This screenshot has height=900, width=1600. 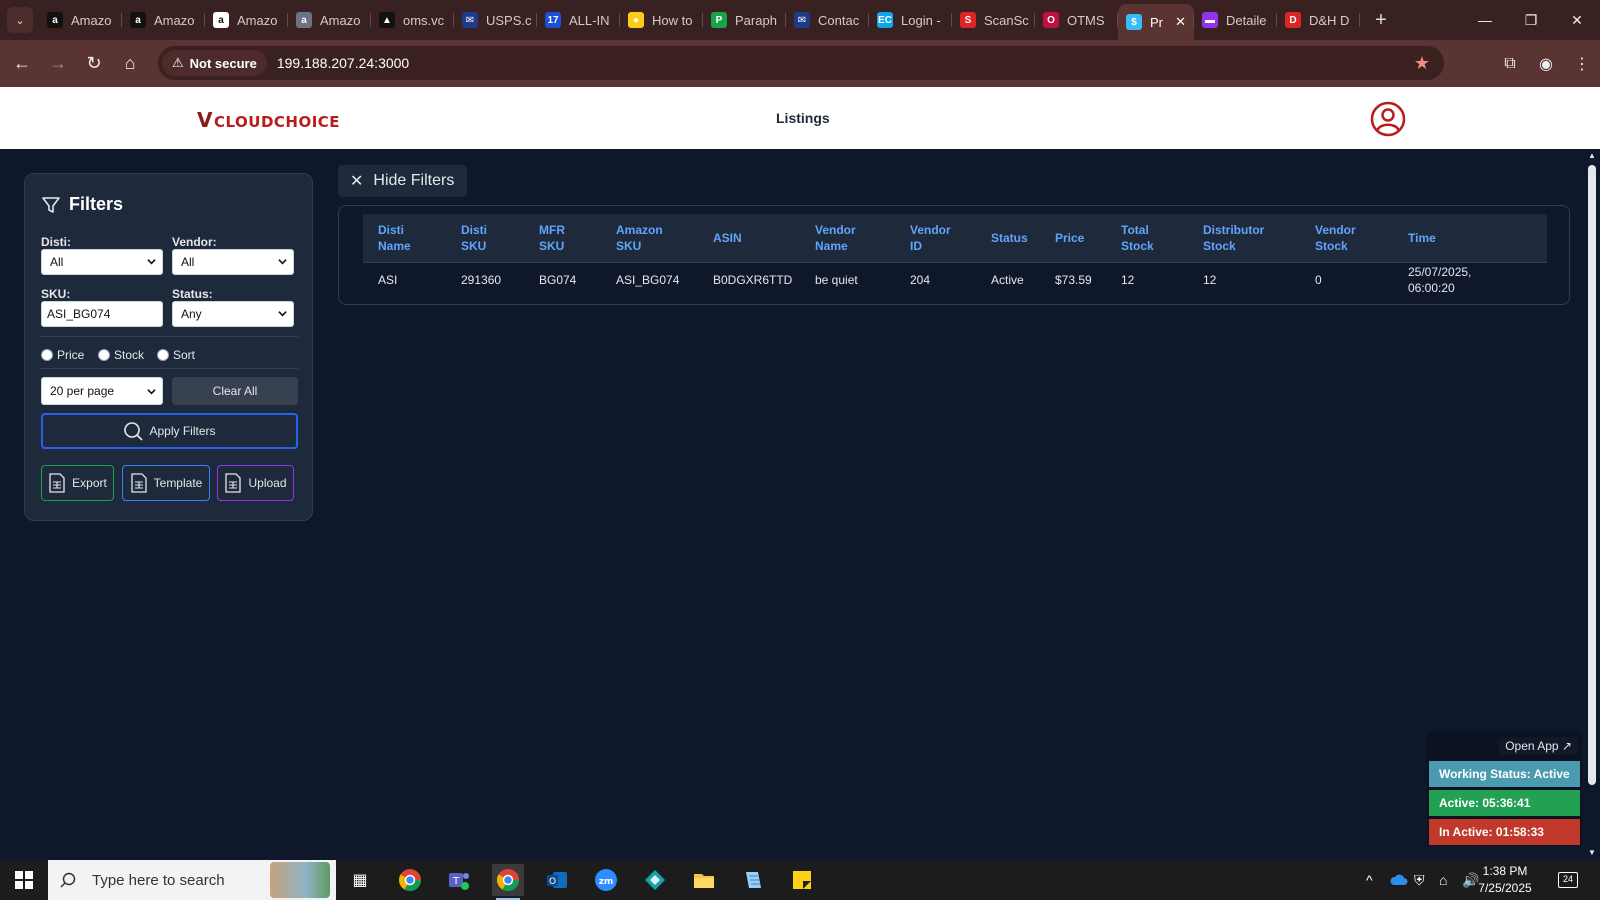 What do you see at coordinates (58, 64) in the screenshot?
I see `forward-icon: →` at bounding box center [58, 64].